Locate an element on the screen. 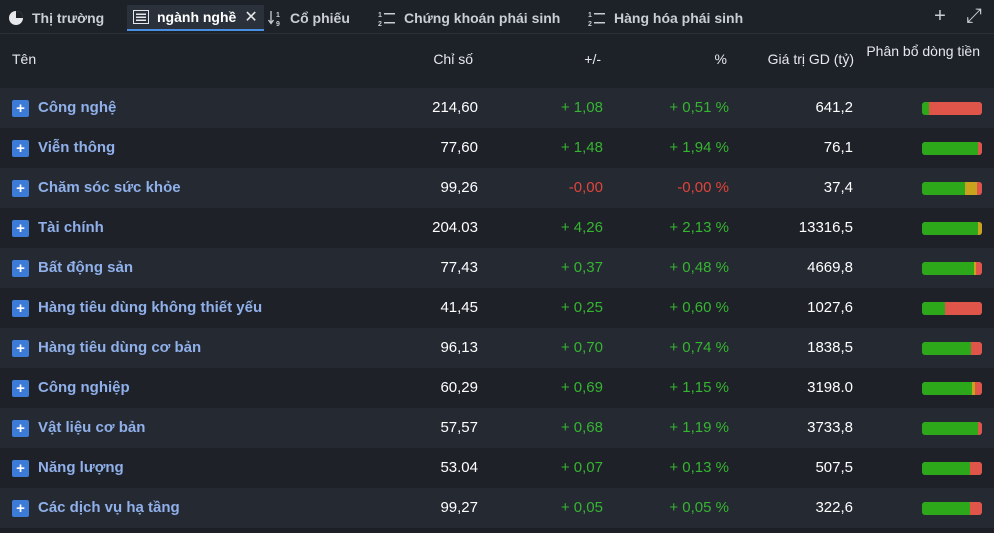 The width and height of the screenshot is (994, 533). header-change: +/- is located at coordinates (592, 59).